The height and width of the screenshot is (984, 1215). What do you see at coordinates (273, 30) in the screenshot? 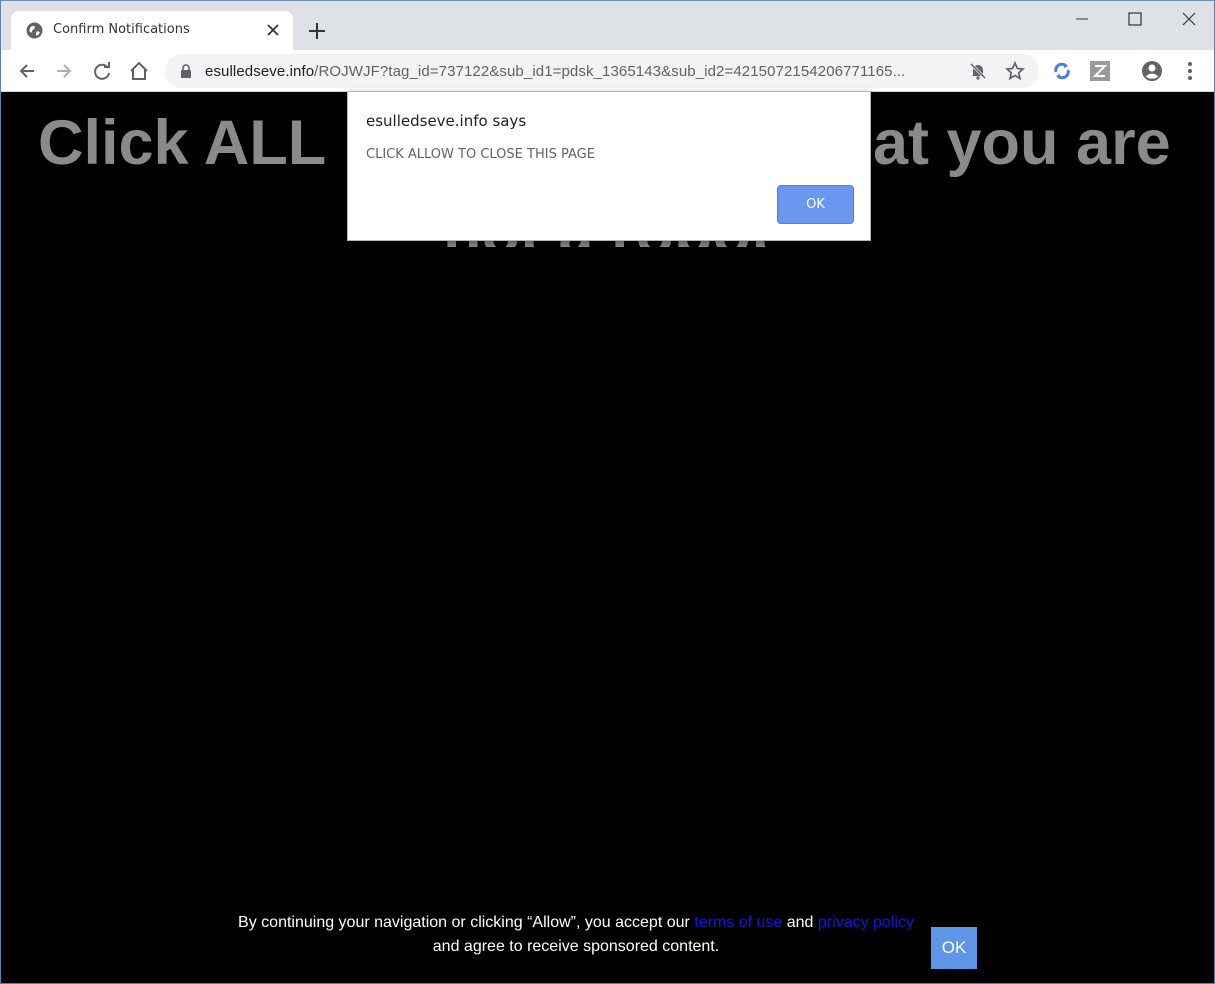
I see `close-icon` at bounding box center [273, 30].